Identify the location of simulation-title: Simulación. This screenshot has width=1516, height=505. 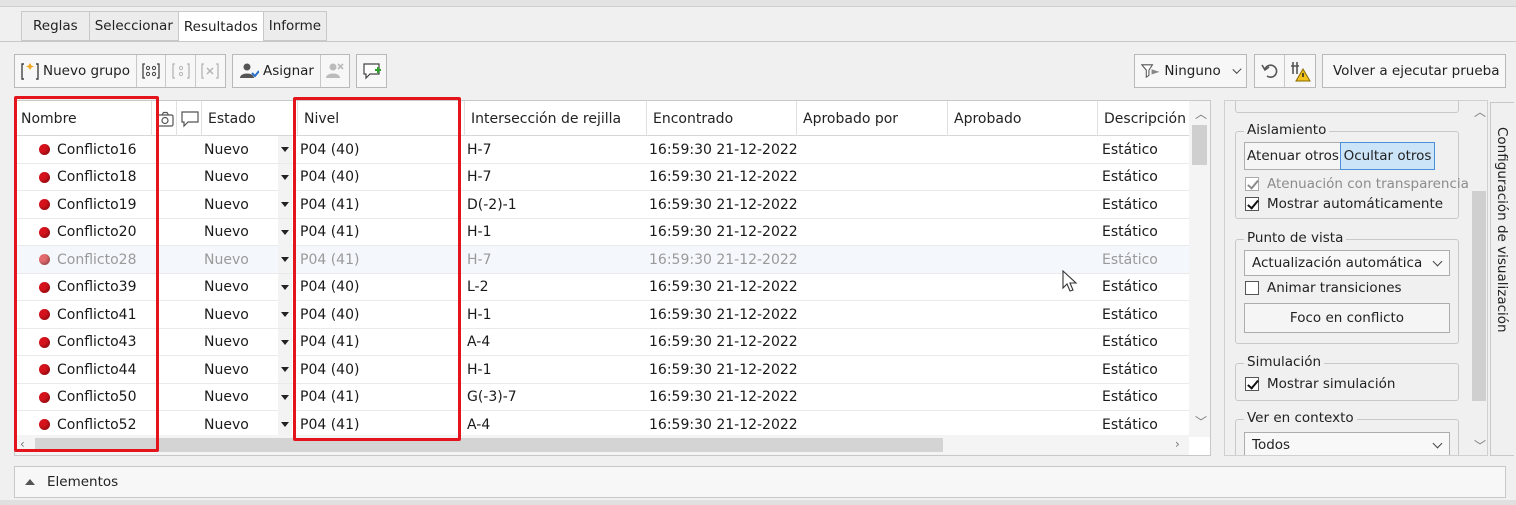
(1284, 362).